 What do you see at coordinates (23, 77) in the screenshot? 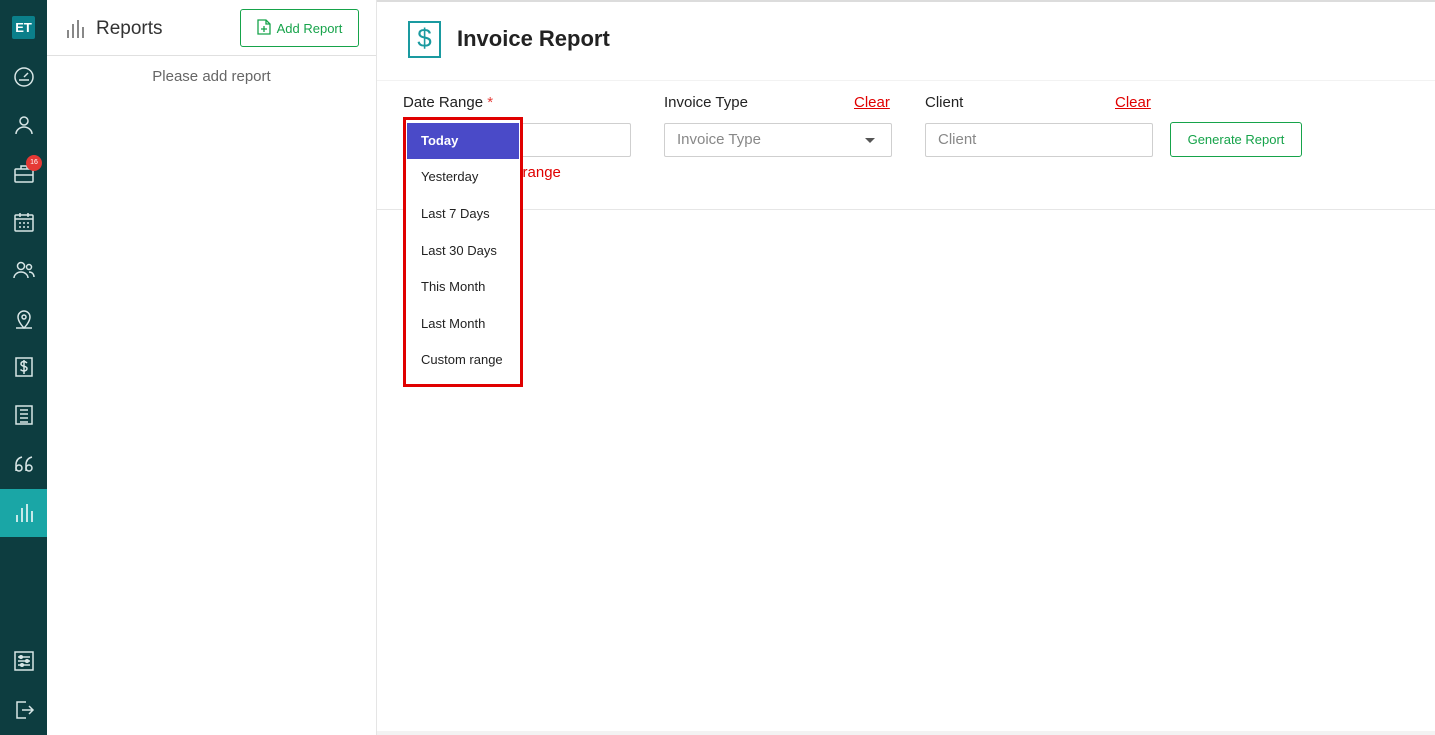
I see `dashboard-icon` at bounding box center [23, 77].